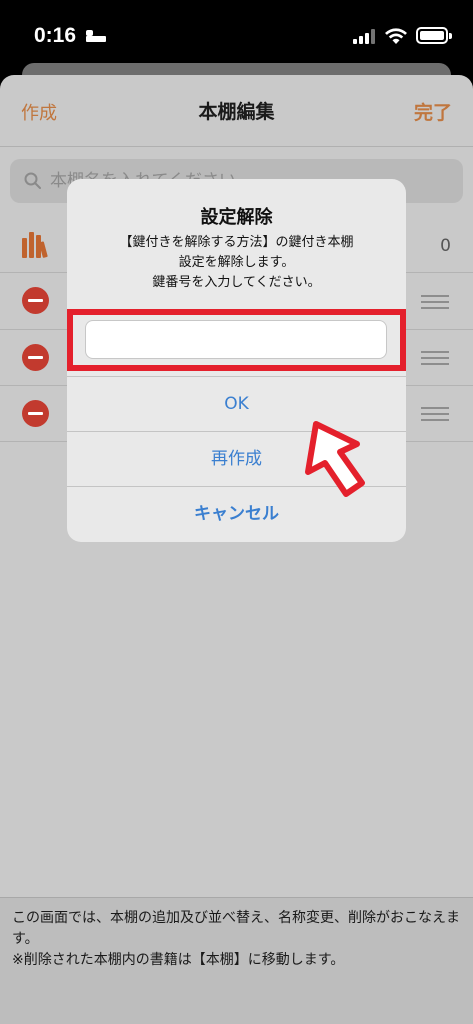 Image resolution: width=473 pixels, height=1024 pixels. I want to click on help-text-line-2: ※削除された本棚内の書籍は【本棚】に移動します。, so click(178, 960).